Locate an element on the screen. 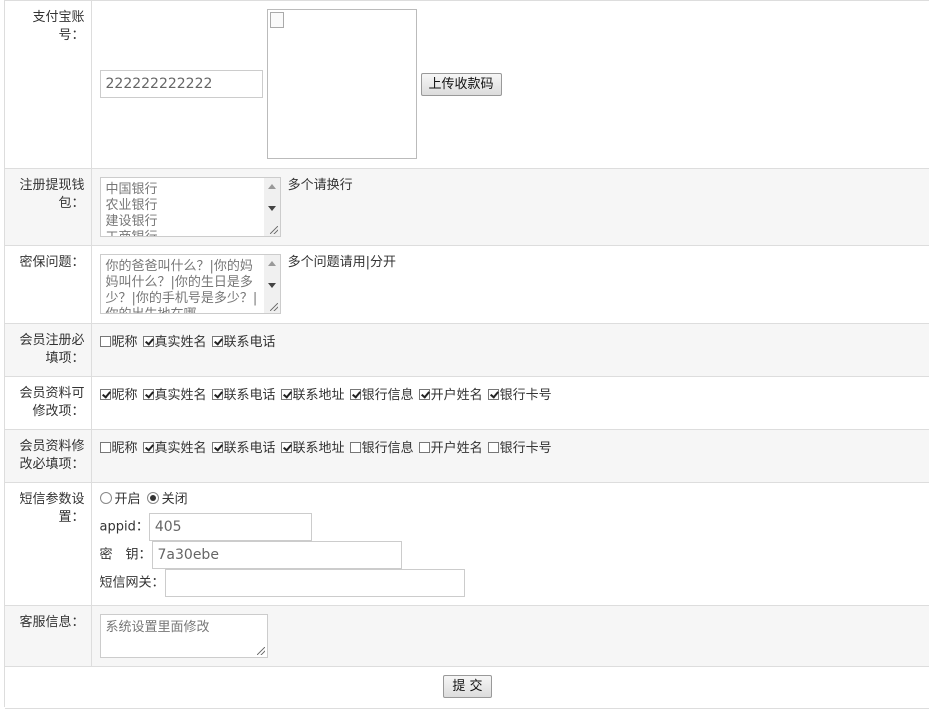  profile-required-options: 昵称 真实姓名 联系电话 联系地址 银行信息 开户姓名 银行卡号 is located at coordinates (510, 456).